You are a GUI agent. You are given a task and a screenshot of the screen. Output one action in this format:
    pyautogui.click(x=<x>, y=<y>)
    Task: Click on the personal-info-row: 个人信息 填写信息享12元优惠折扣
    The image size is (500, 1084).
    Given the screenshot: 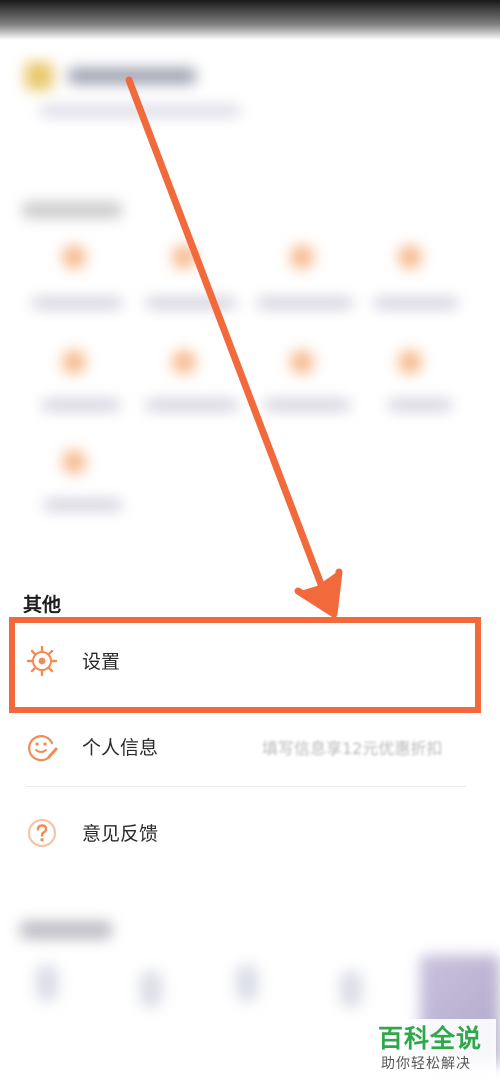 What is the action you would take?
    pyautogui.click(x=250, y=745)
    